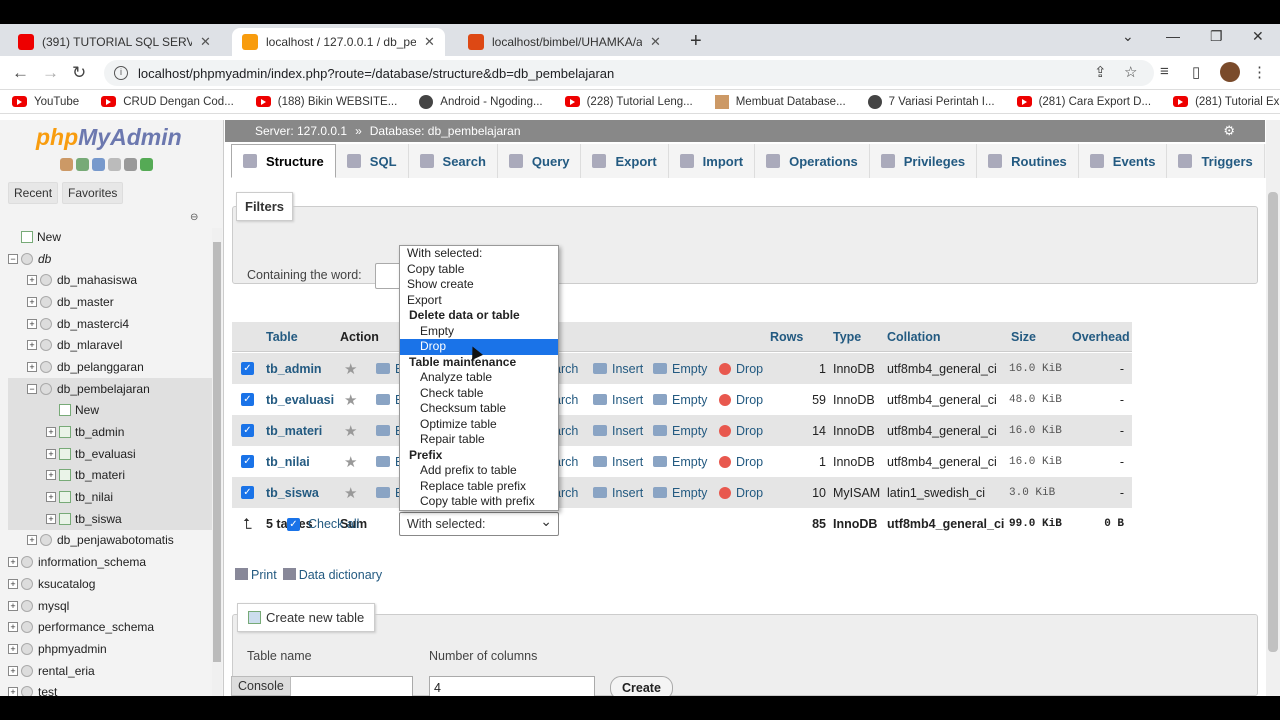 This screenshot has height=720, width=1280. I want to click on page-scrollbar, so click(1273, 408).